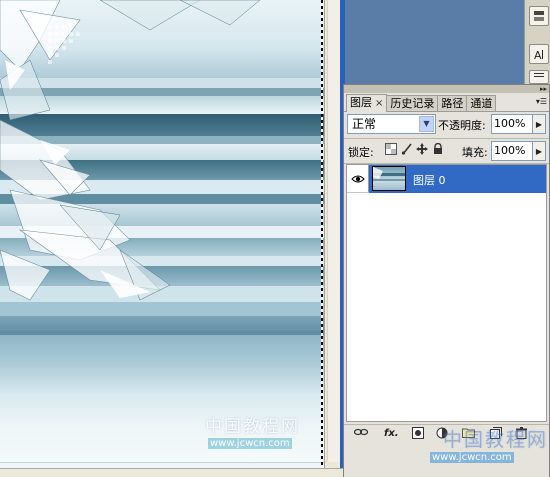 The image size is (550, 477). I want to click on panel-tabs: 图层 × 历史记录 路径 通道, so click(421, 102).